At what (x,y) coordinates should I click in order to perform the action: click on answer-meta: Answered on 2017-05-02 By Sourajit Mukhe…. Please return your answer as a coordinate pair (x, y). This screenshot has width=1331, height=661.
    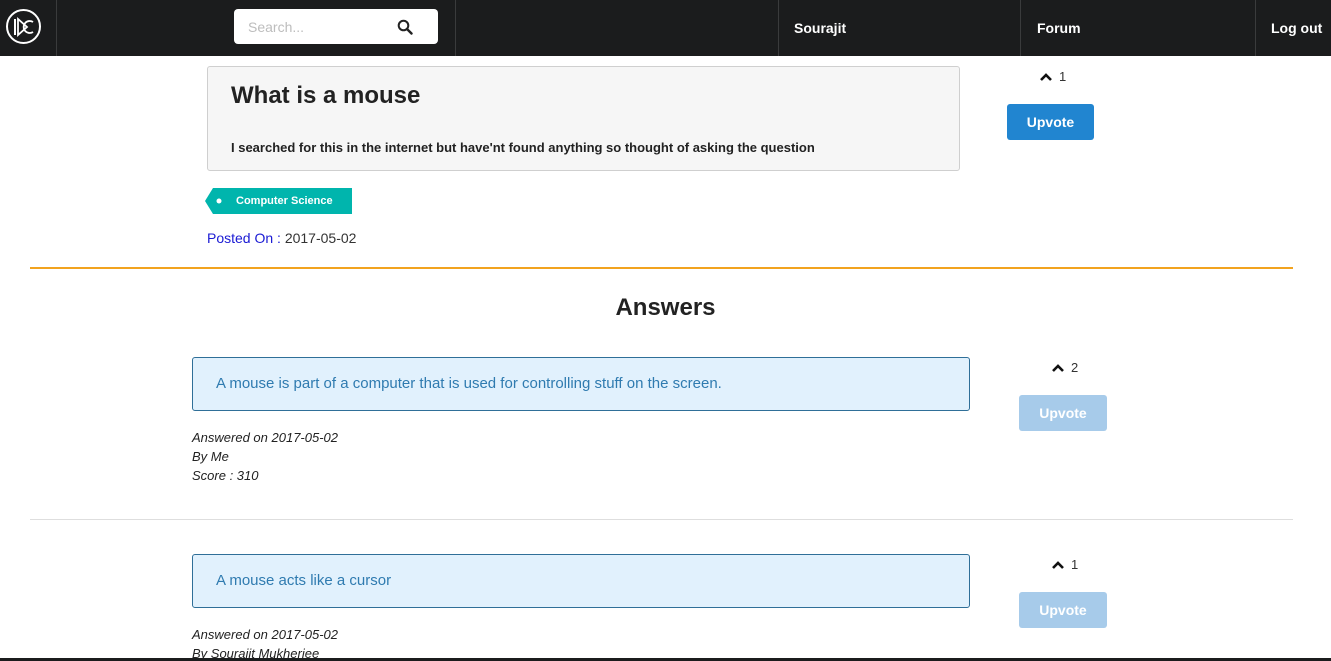
    Looking at the image, I should click on (265, 643).